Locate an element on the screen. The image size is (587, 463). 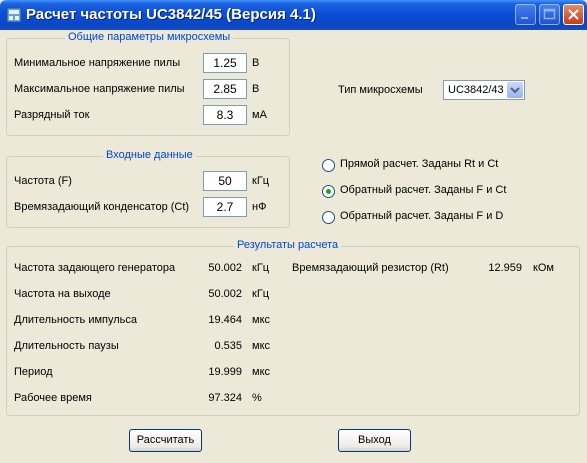
result-label: Период is located at coordinates (33, 372).